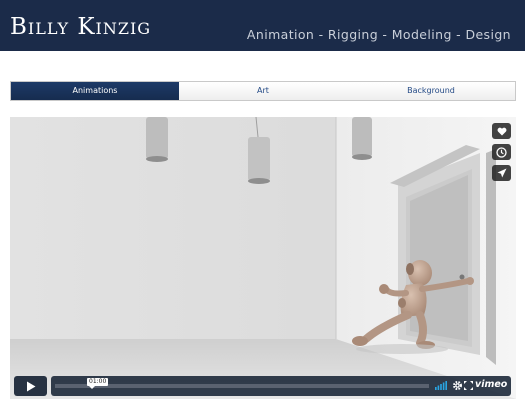 This screenshot has width=525, height=410. I want to click on heart-icon, so click(501, 131).